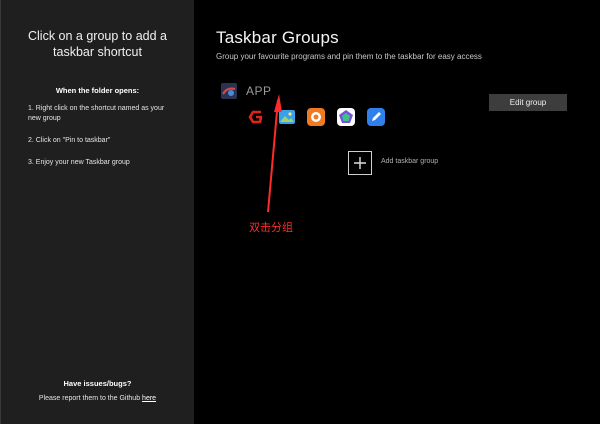  Describe the element at coordinates (149, 398) in the screenshot. I see `github-link: here` at that location.